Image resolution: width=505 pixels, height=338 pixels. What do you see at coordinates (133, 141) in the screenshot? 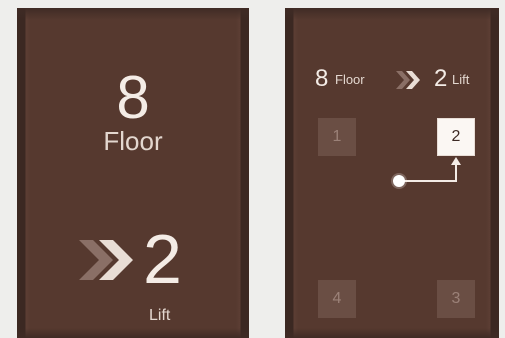
I see `floor-label: Floor` at bounding box center [133, 141].